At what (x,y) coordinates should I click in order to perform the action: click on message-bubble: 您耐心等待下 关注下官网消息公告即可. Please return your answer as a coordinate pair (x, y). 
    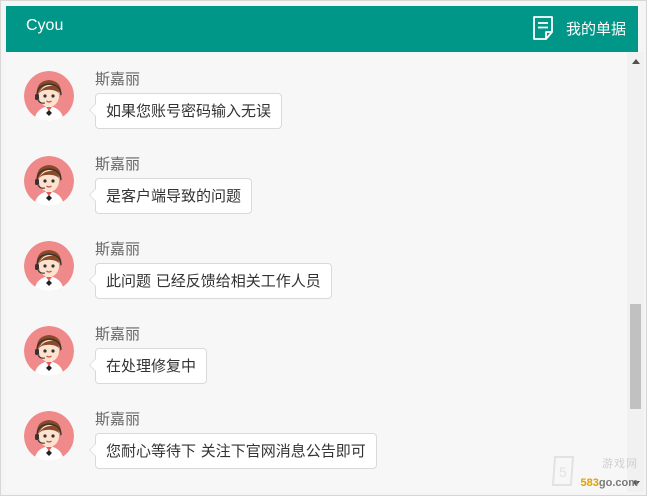
    Looking at the image, I should click on (233, 451).